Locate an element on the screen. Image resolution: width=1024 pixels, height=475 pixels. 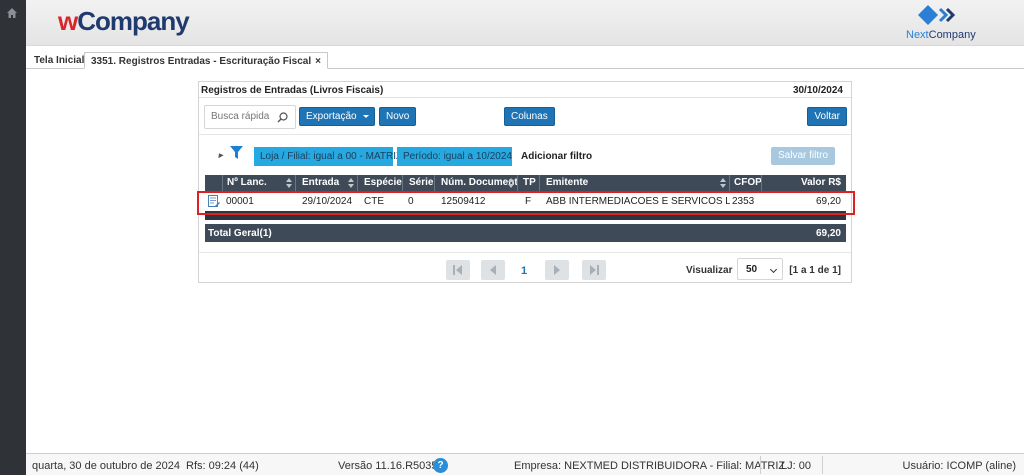
first-page-button is located at coordinates (458, 270).